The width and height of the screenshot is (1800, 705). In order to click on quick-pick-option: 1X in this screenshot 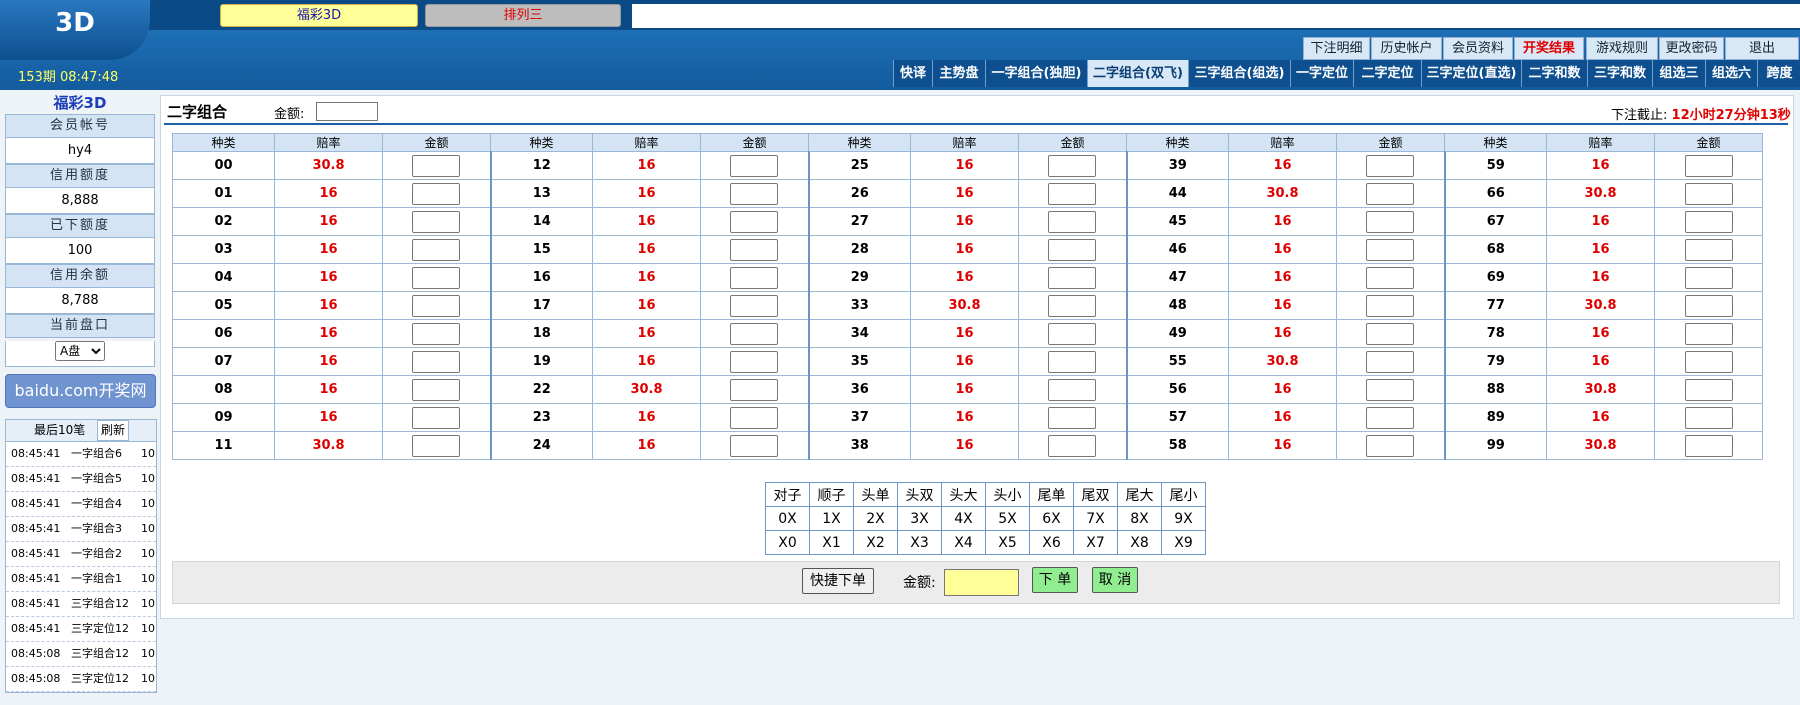, I will do `click(831, 518)`.